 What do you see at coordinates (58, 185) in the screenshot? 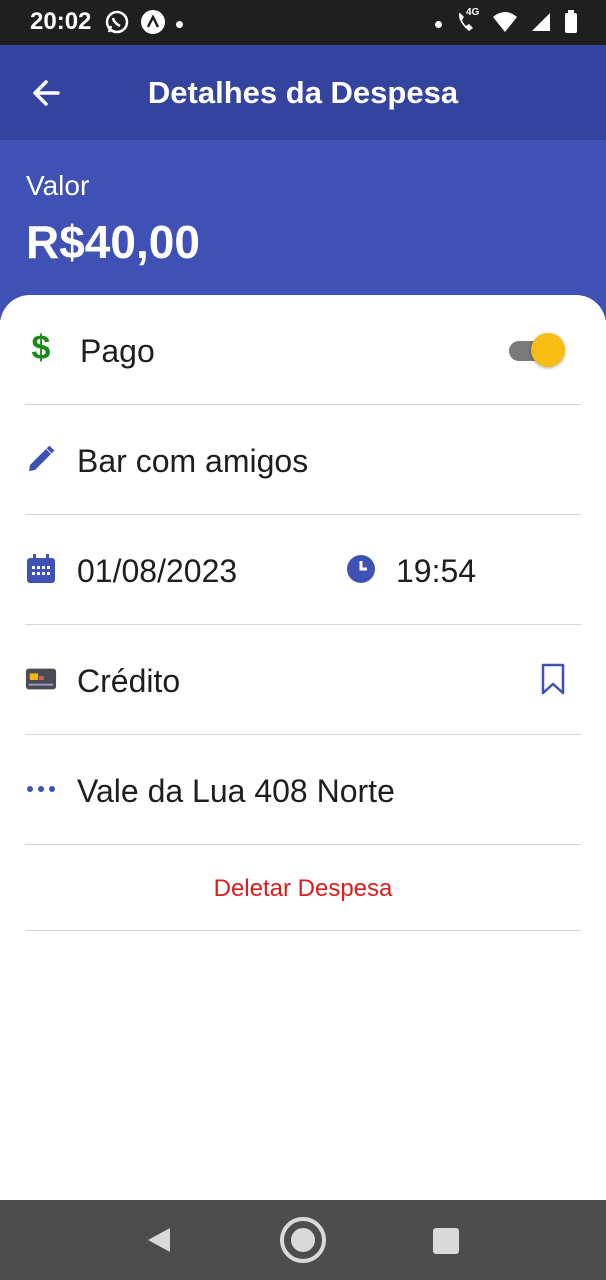
I see `valor-label: Valor` at bounding box center [58, 185].